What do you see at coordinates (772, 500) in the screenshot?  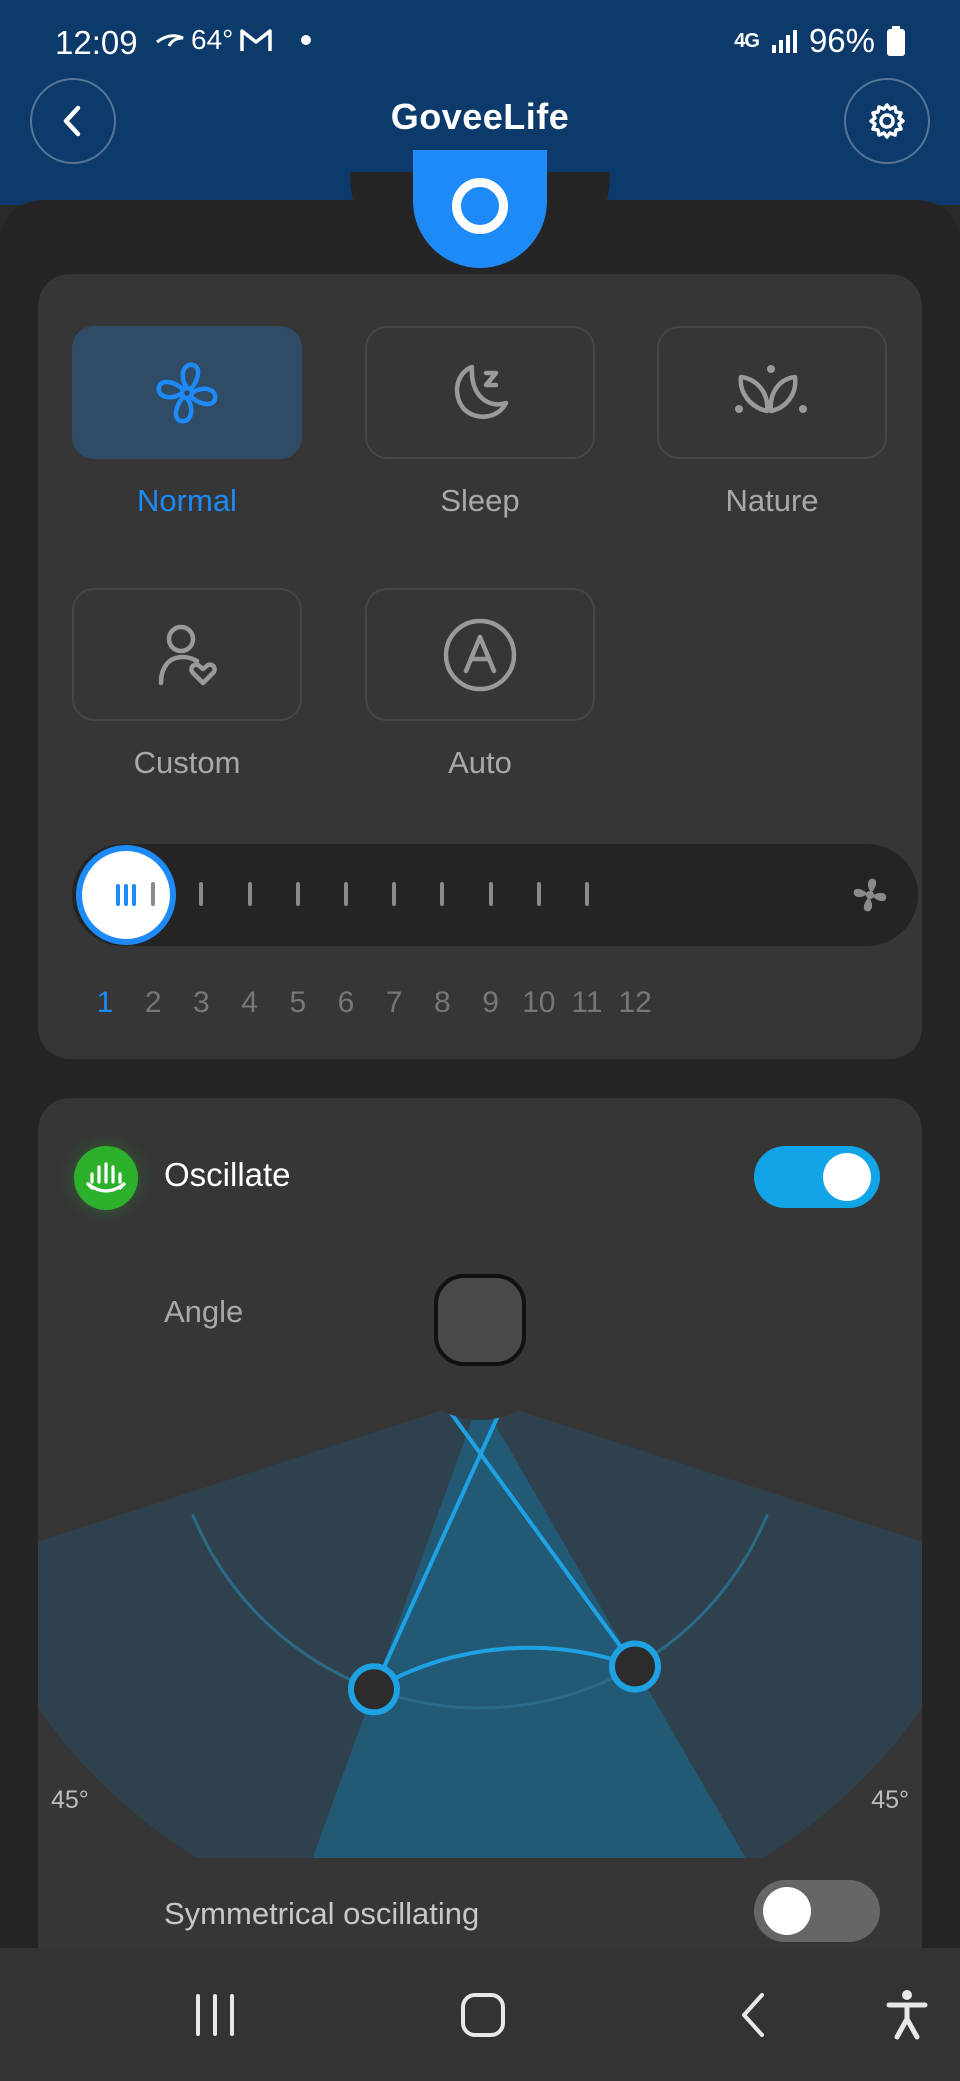 I see `mode-nature-label: Nature` at bounding box center [772, 500].